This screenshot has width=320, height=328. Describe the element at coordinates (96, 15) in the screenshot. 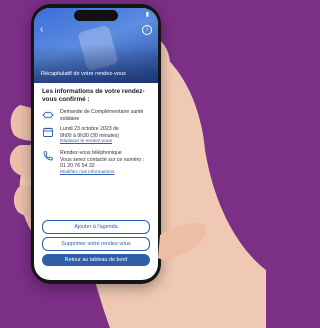

I see `phone-notch` at that location.